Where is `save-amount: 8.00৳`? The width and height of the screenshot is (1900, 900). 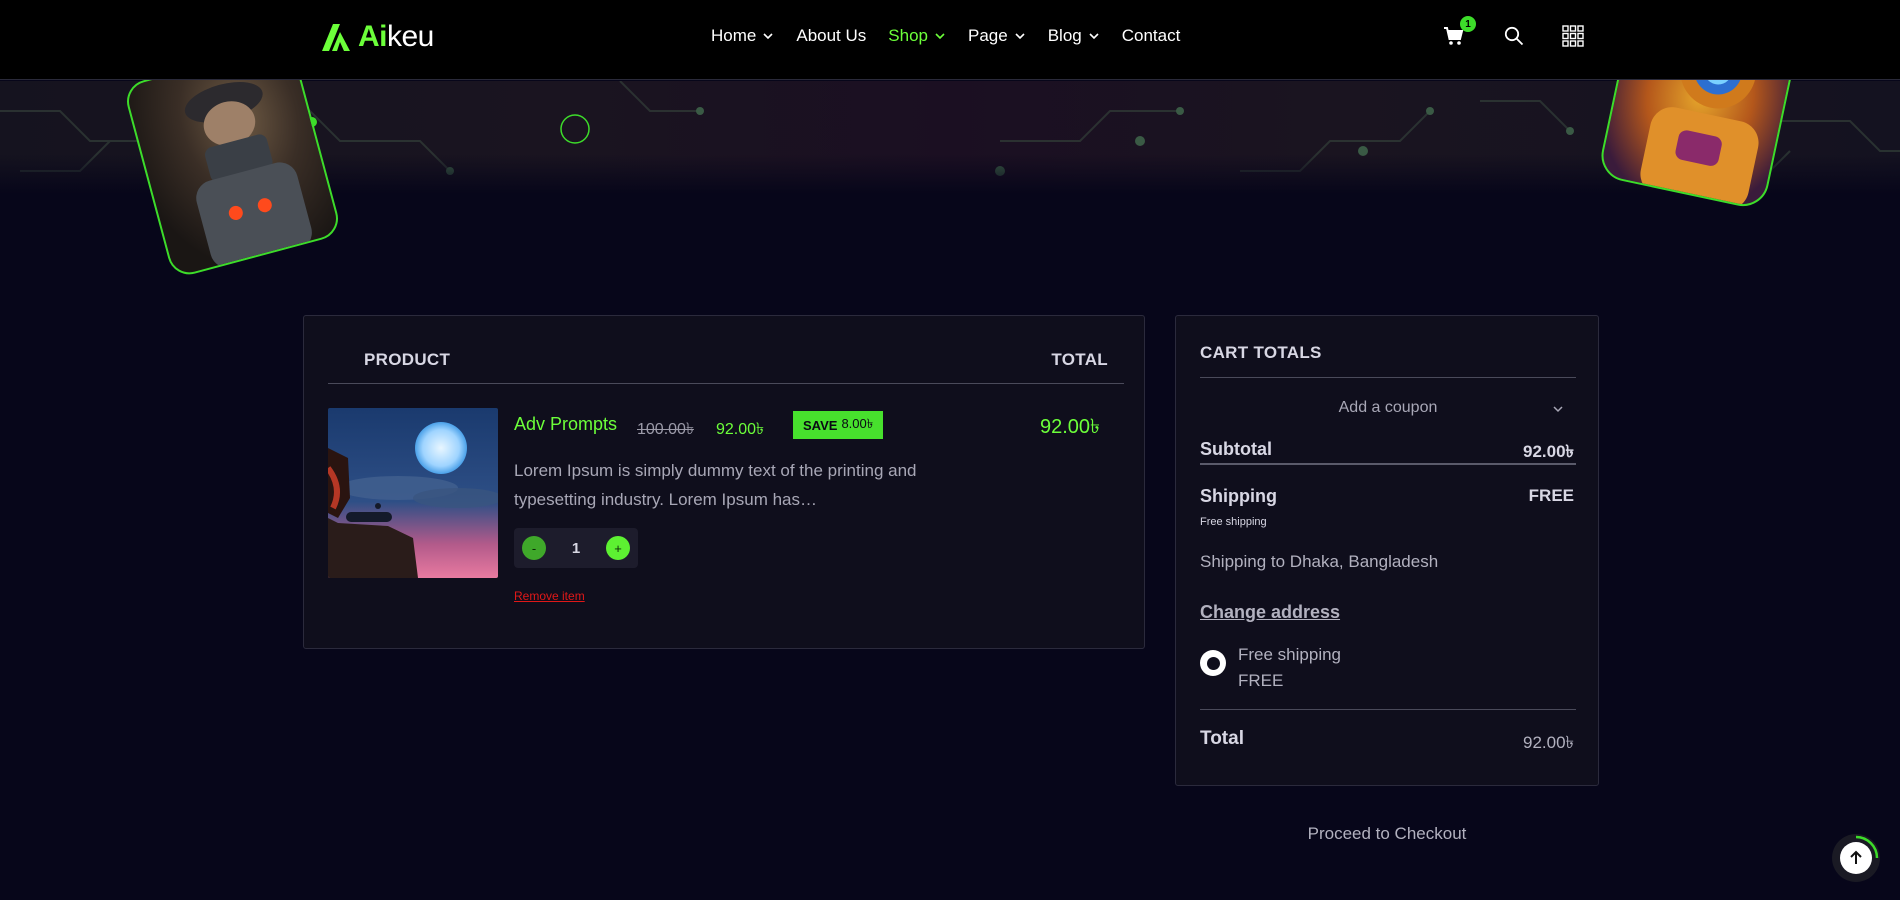
save-amount: 8.00৳ is located at coordinates (857, 423).